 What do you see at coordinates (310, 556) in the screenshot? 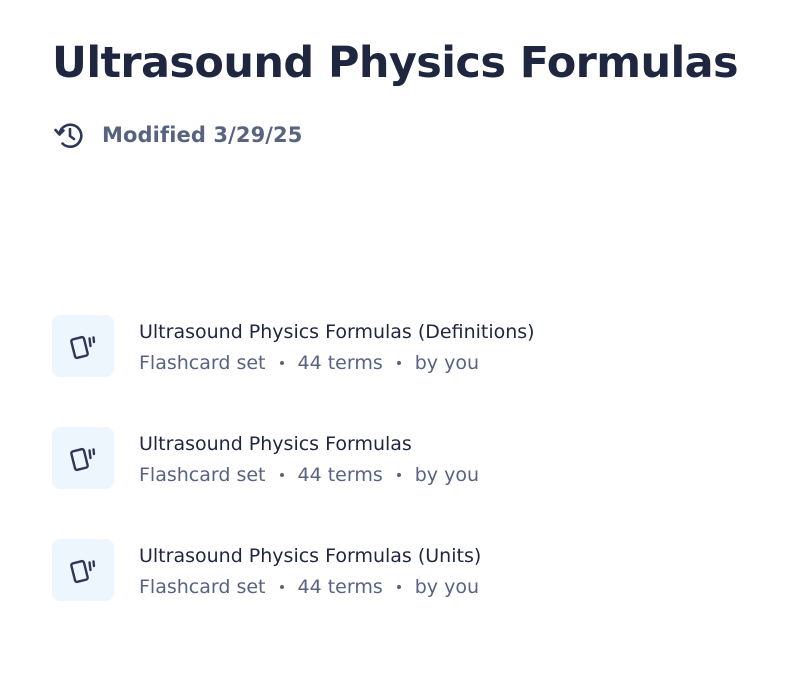
I see `set-title: Ultrasound Physics Formulas (Units)` at bounding box center [310, 556].